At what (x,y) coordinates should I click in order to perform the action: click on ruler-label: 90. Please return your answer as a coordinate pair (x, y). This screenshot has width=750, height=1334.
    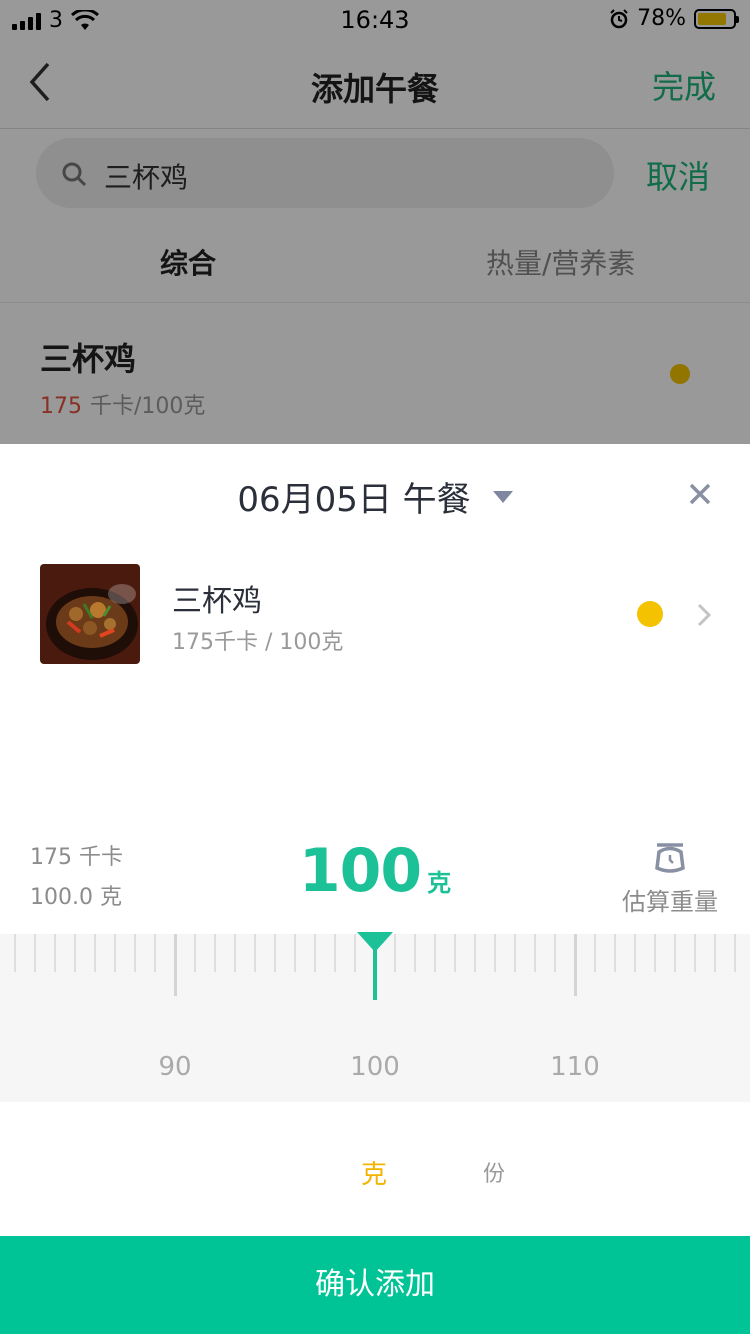
    Looking at the image, I should click on (175, 1067).